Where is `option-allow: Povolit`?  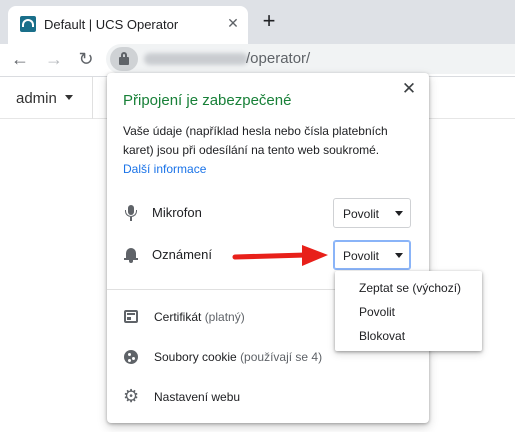
option-allow: Povolit is located at coordinates (408, 312).